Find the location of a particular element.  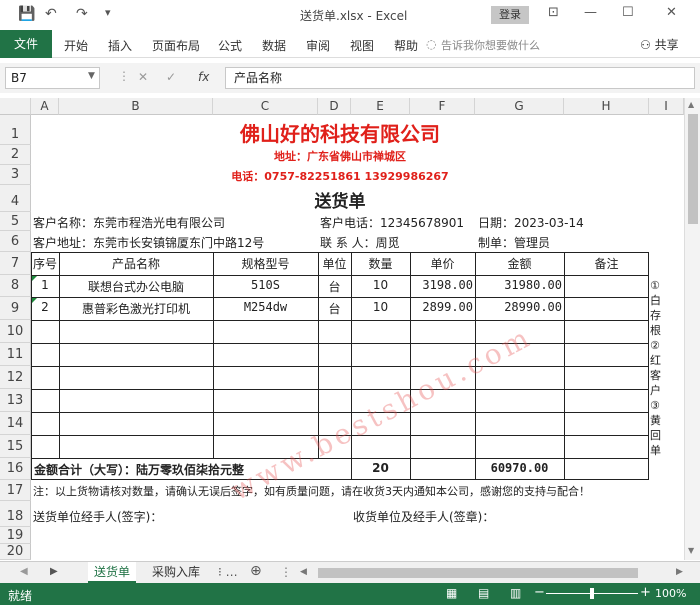

close-button: ✕ is located at coordinates (671, 12).